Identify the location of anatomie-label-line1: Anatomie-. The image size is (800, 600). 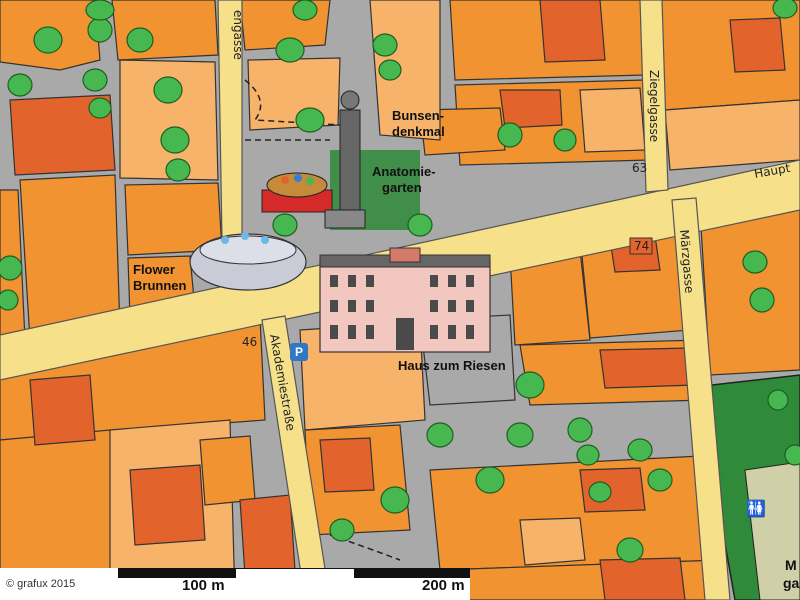
(404, 171).